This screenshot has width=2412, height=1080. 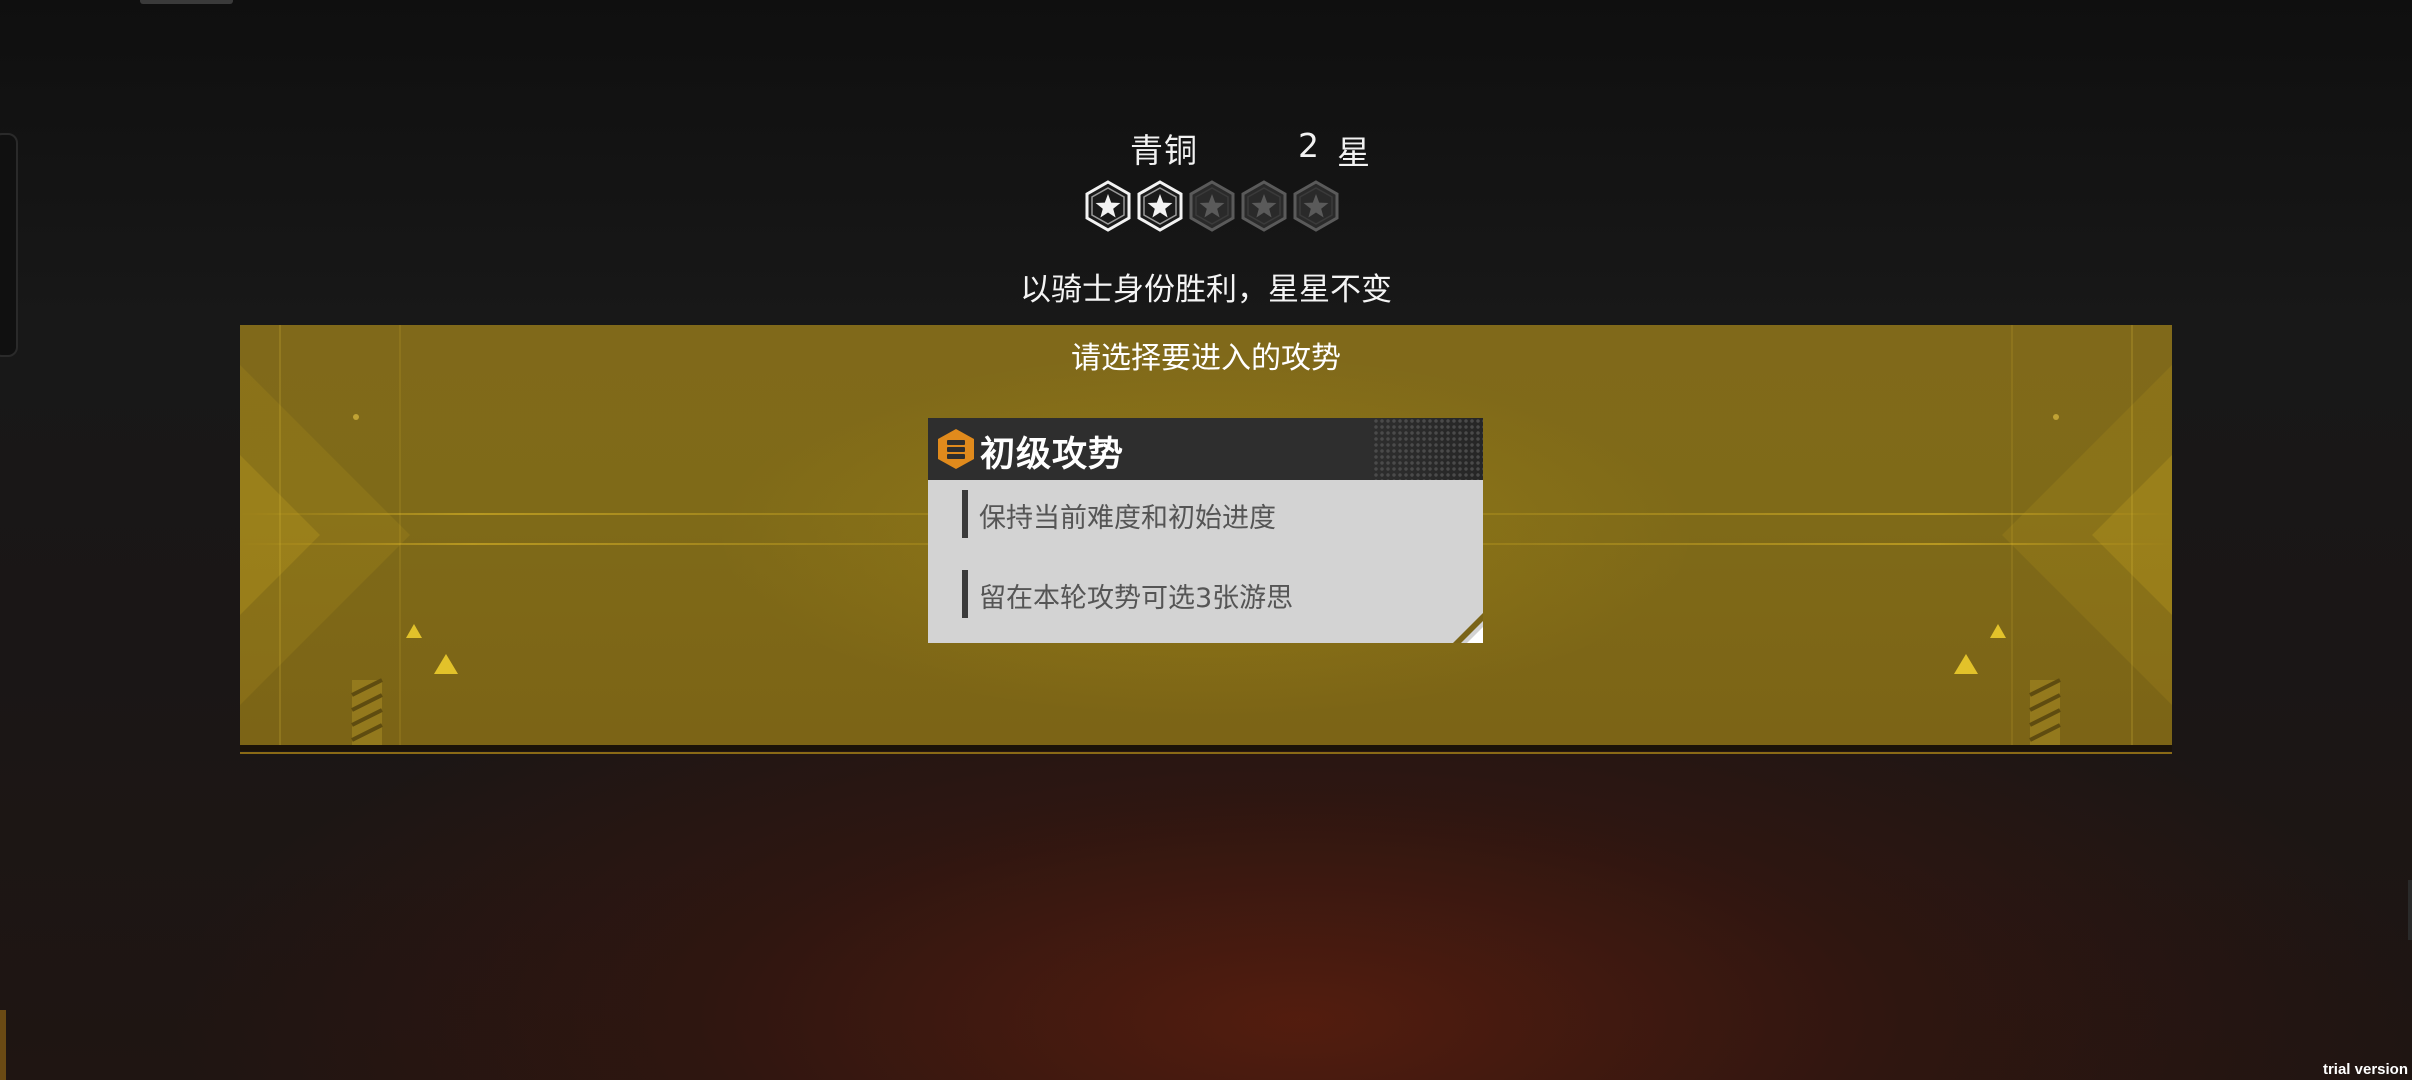 I want to click on card-corner-accent, so click(x=1468, y=628).